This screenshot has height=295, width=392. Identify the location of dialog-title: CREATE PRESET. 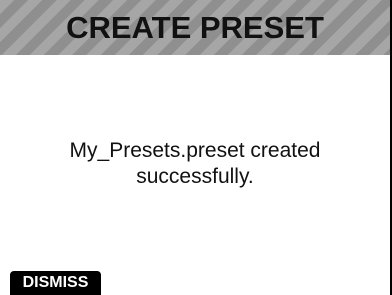
(195, 27).